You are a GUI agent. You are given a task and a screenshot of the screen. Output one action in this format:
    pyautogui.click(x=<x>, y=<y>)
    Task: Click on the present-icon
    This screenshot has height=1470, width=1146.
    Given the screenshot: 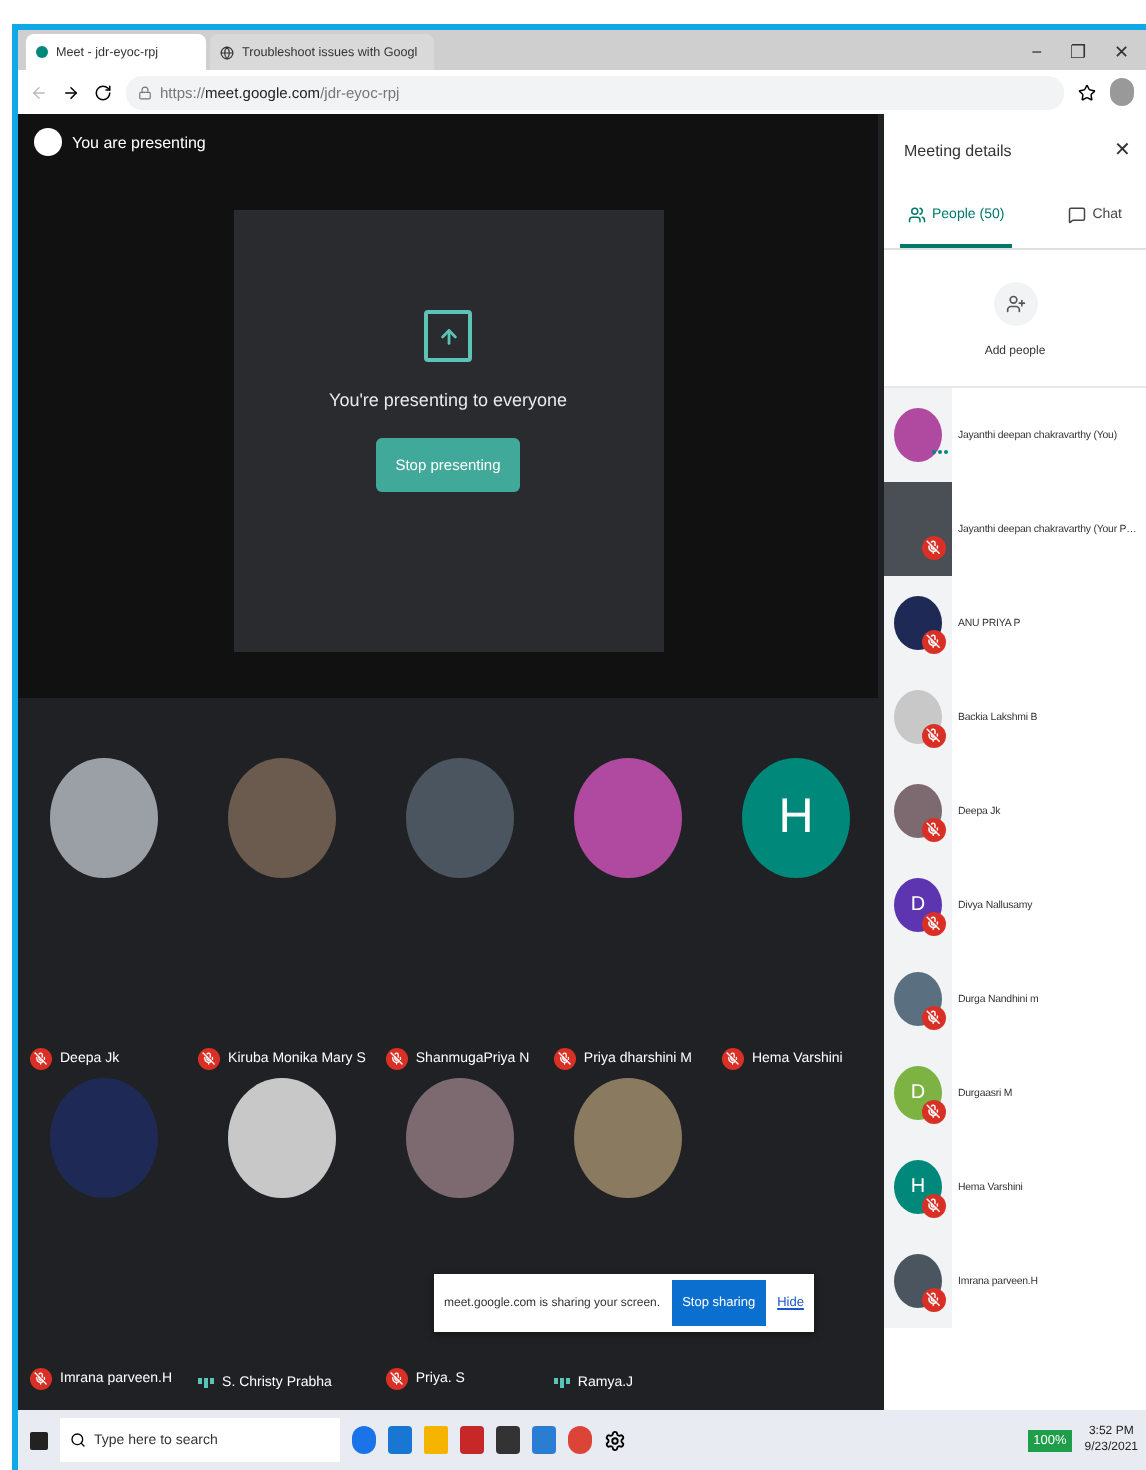 What is the action you would take?
    pyautogui.click(x=448, y=336)
    